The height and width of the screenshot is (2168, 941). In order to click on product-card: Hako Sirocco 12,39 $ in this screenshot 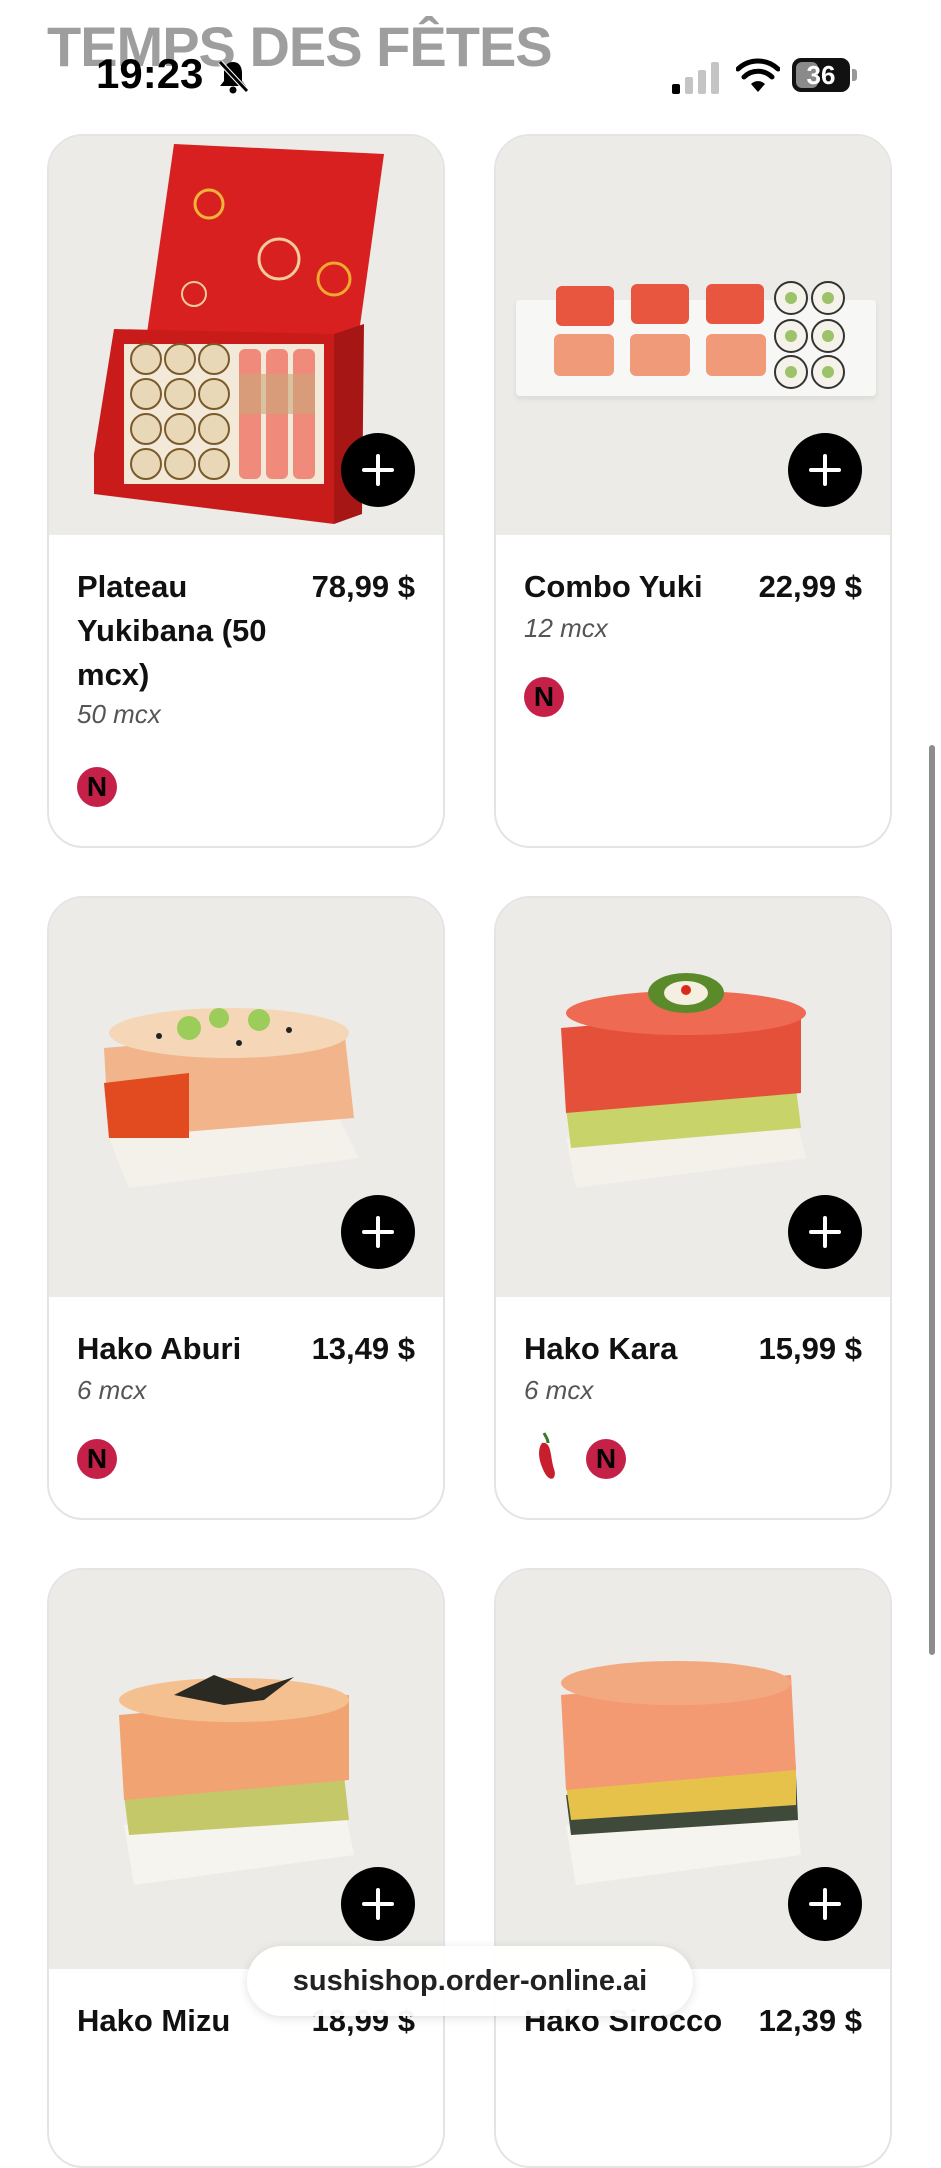, I will do `click(693, 1868)`.